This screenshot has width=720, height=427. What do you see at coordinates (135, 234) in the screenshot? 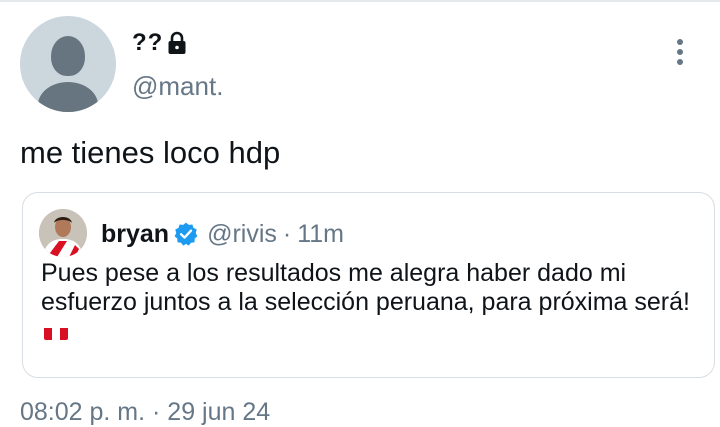
I see `quoted-author-name: bryan` at bounding box center [135, 234].